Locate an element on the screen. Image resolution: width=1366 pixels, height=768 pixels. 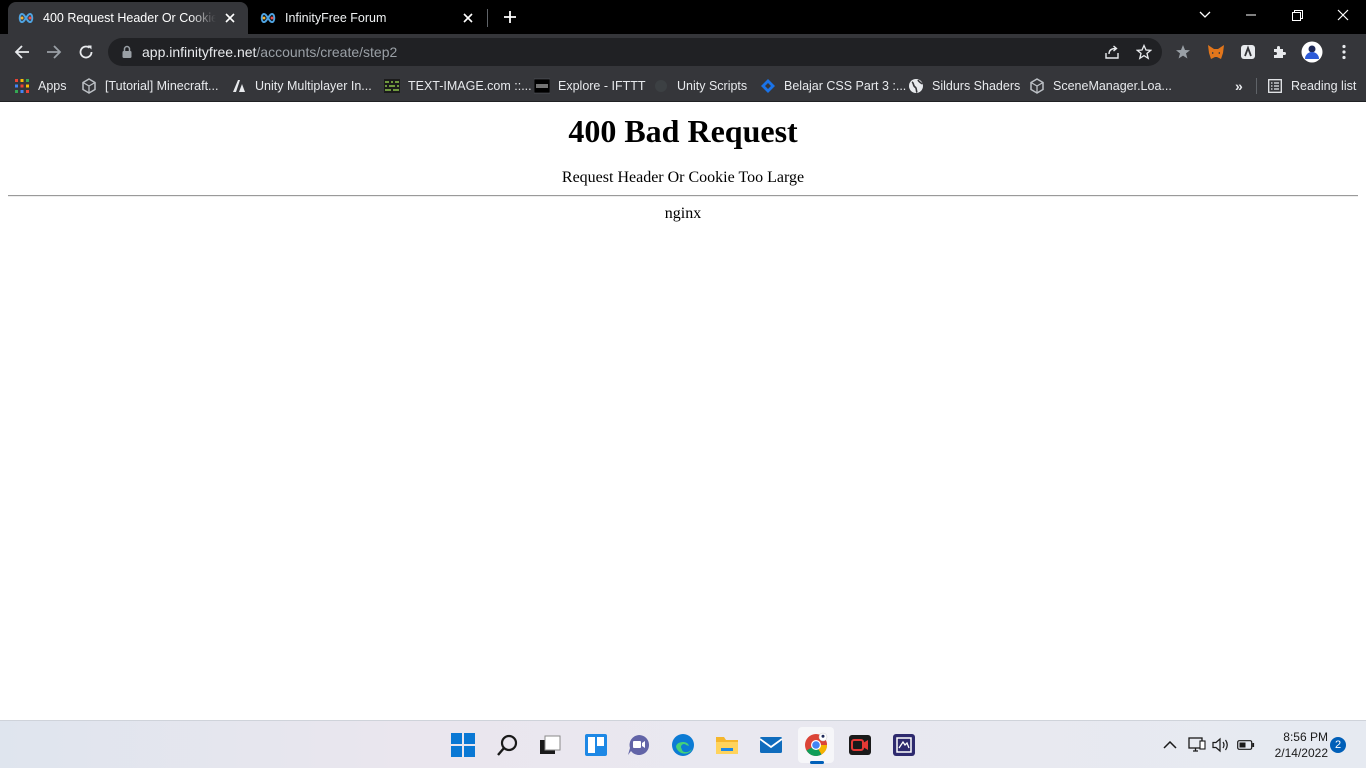
bookmark-unity-scripts: Unity Scripts is located at coordinates (700, 86).